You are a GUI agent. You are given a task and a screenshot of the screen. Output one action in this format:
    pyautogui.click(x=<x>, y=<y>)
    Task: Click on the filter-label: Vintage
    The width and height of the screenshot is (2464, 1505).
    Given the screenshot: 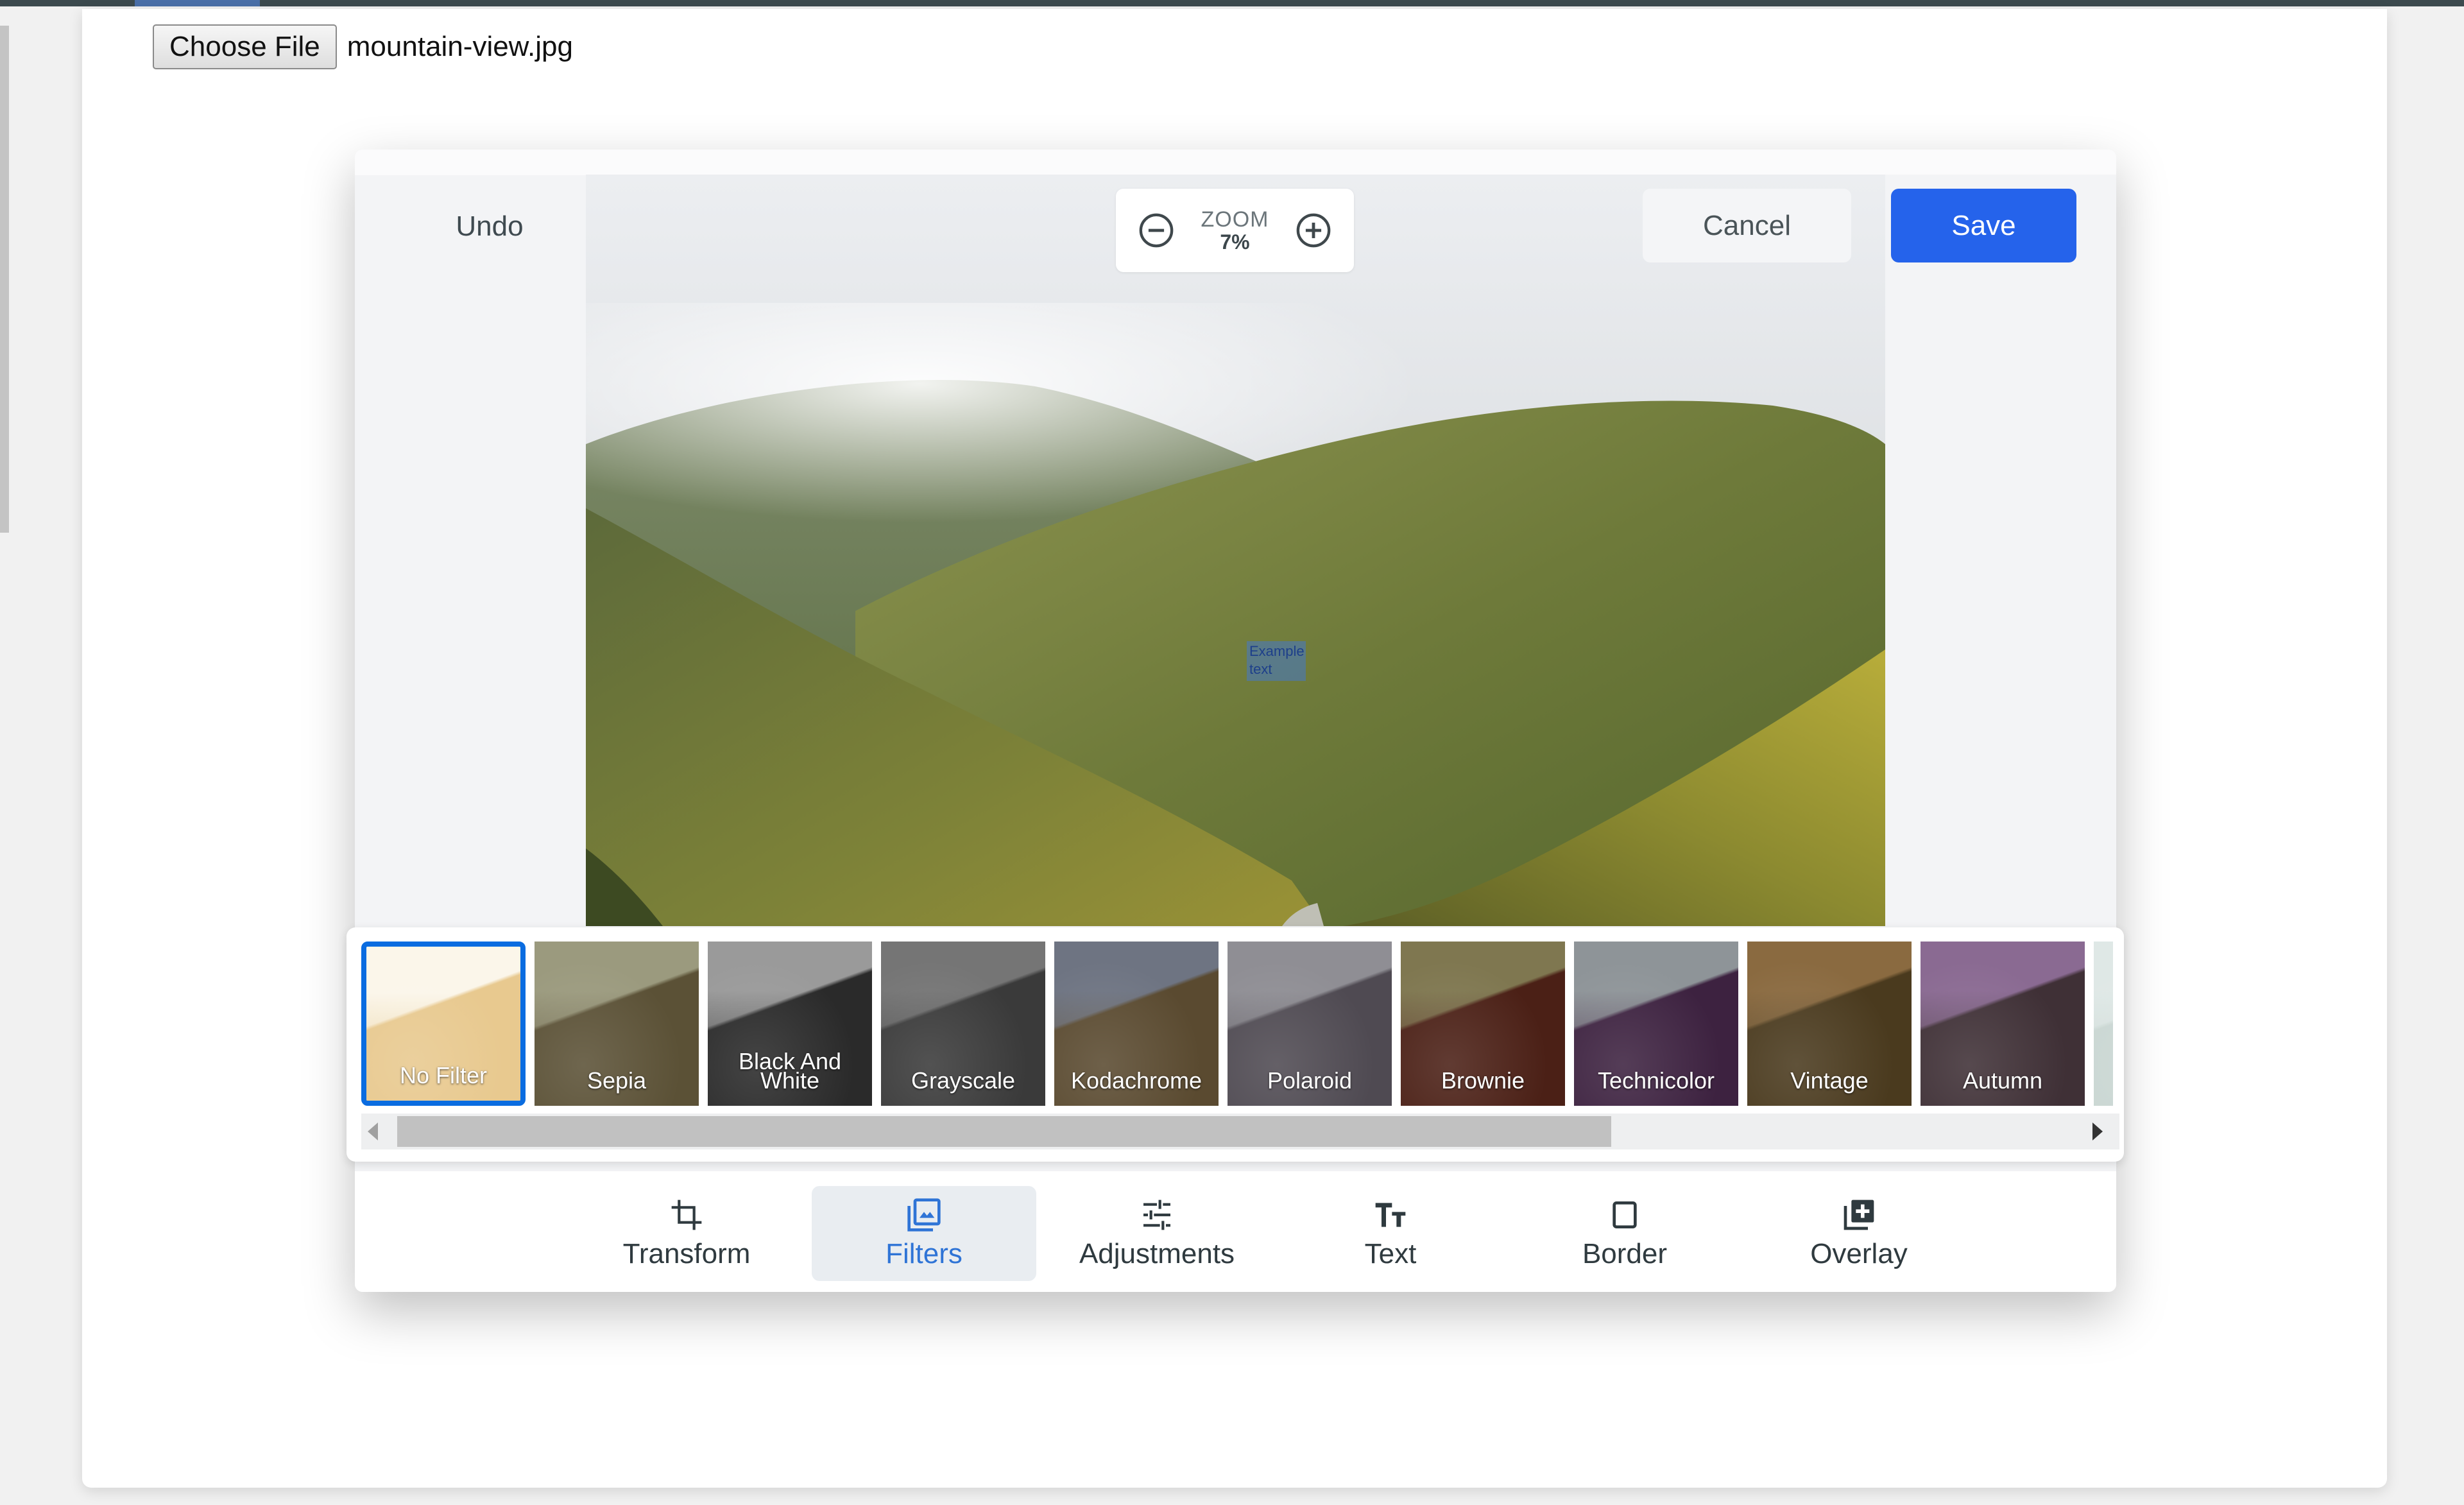 What is the action you would take?
    pyautogui.click(x=1830, y=1080)
    